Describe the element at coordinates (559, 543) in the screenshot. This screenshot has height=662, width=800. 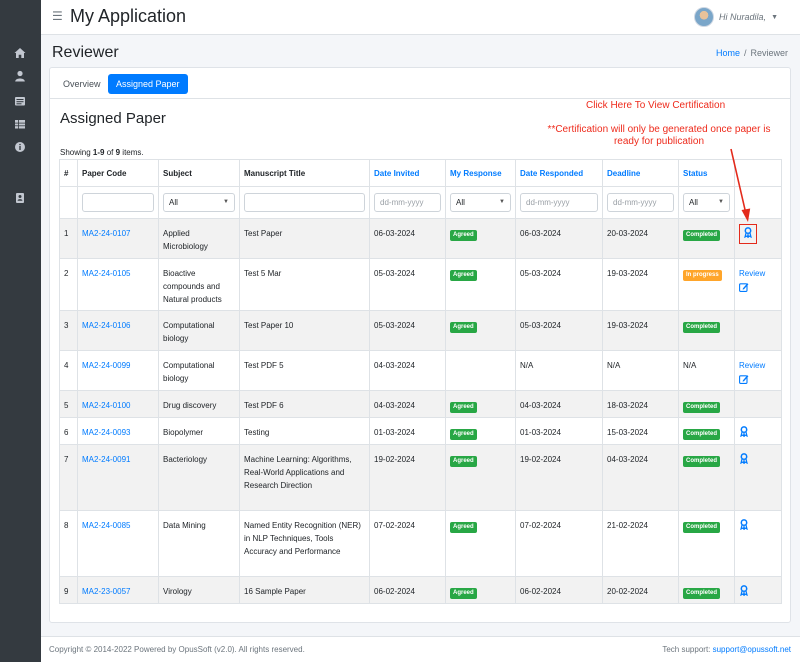
I see `date-responded-cell: 07-02-2024` at that location.